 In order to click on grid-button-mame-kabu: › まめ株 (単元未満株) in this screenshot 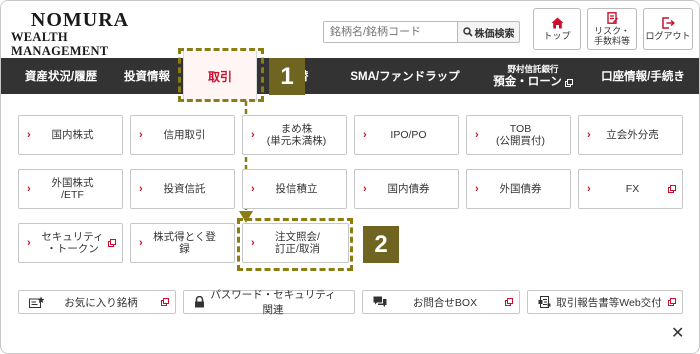, I will do `click(294, 135)`.